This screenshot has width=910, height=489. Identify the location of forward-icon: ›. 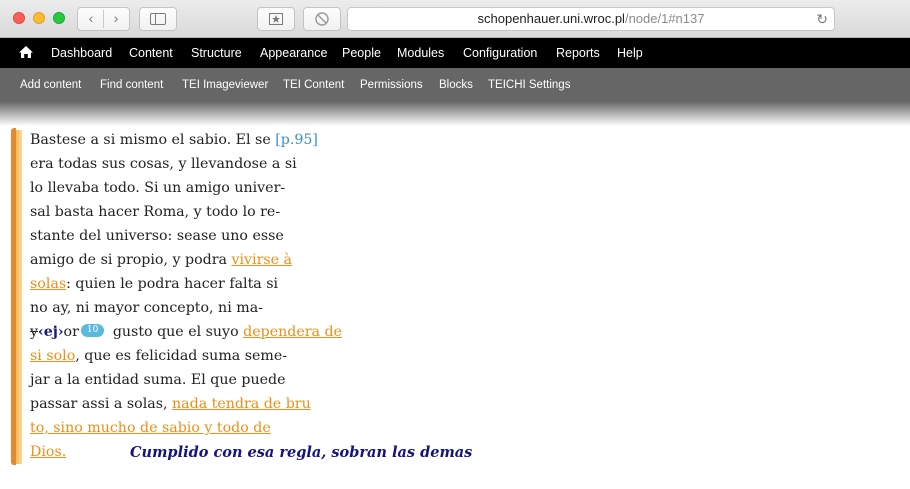
(116, 18).